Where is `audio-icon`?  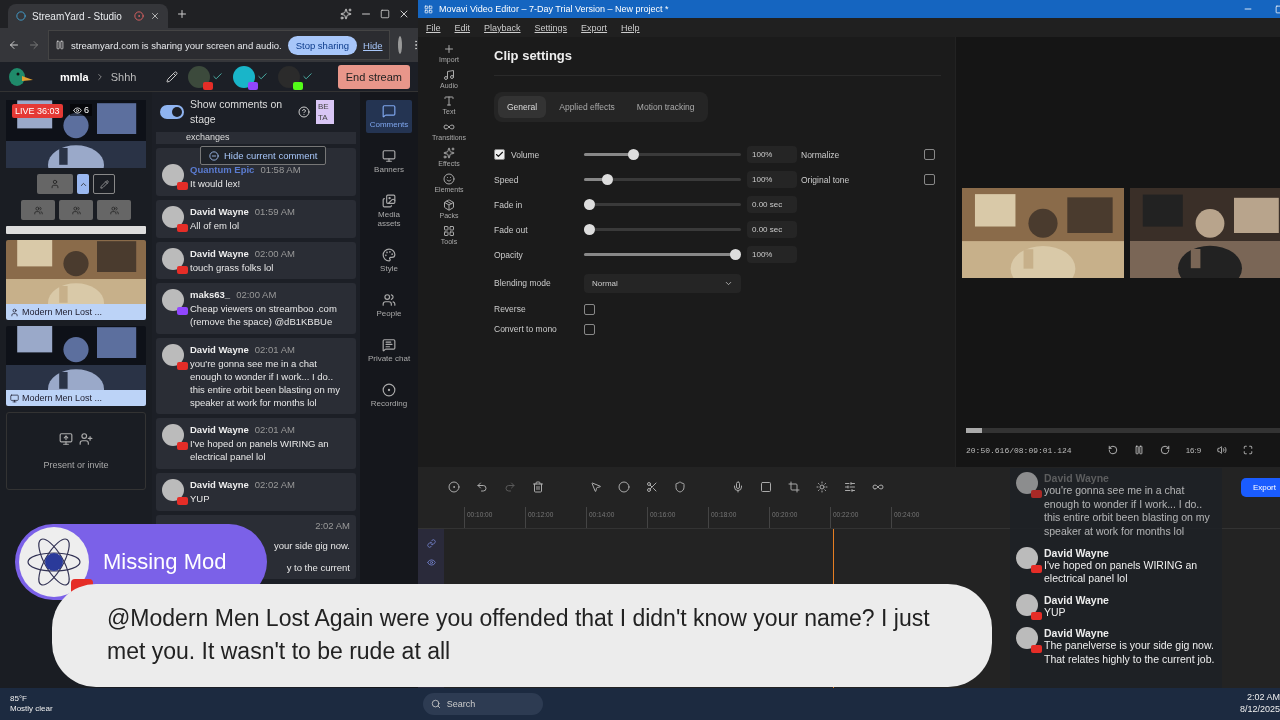 audio-icon is located at coordinates (738, 487).